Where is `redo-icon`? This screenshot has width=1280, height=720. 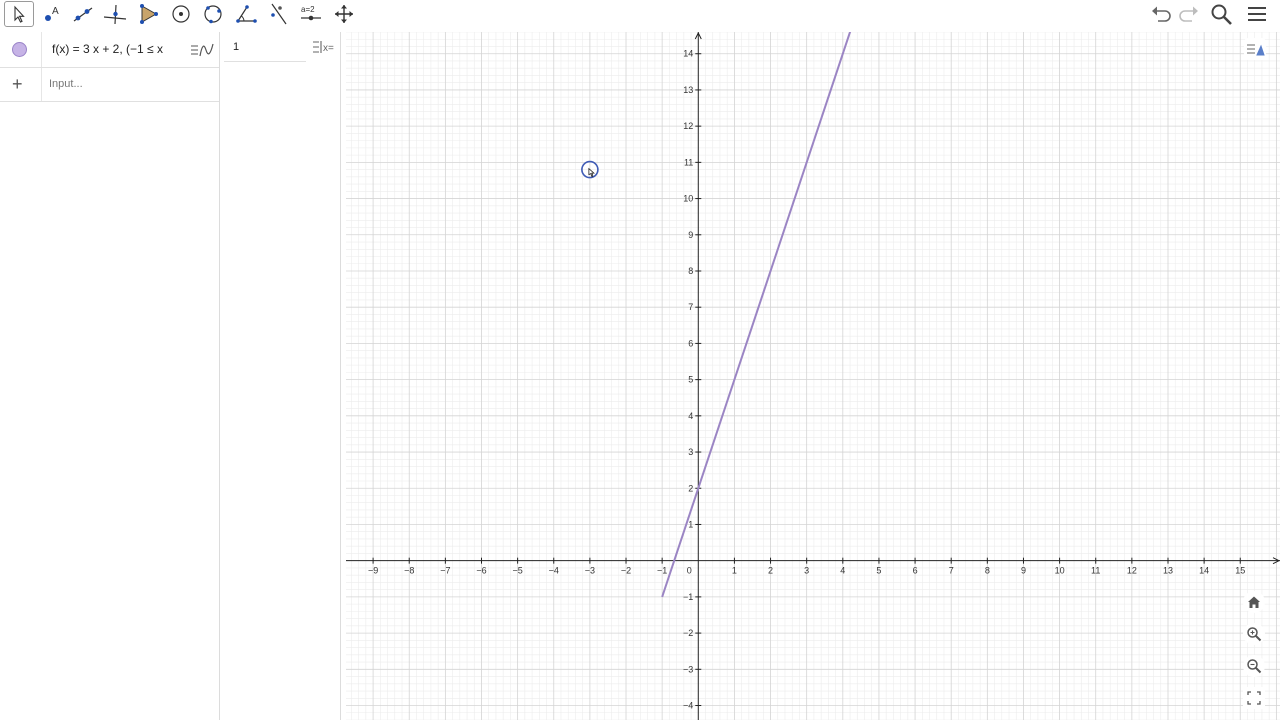
redo-icon is located at coordinates (1188, 14).